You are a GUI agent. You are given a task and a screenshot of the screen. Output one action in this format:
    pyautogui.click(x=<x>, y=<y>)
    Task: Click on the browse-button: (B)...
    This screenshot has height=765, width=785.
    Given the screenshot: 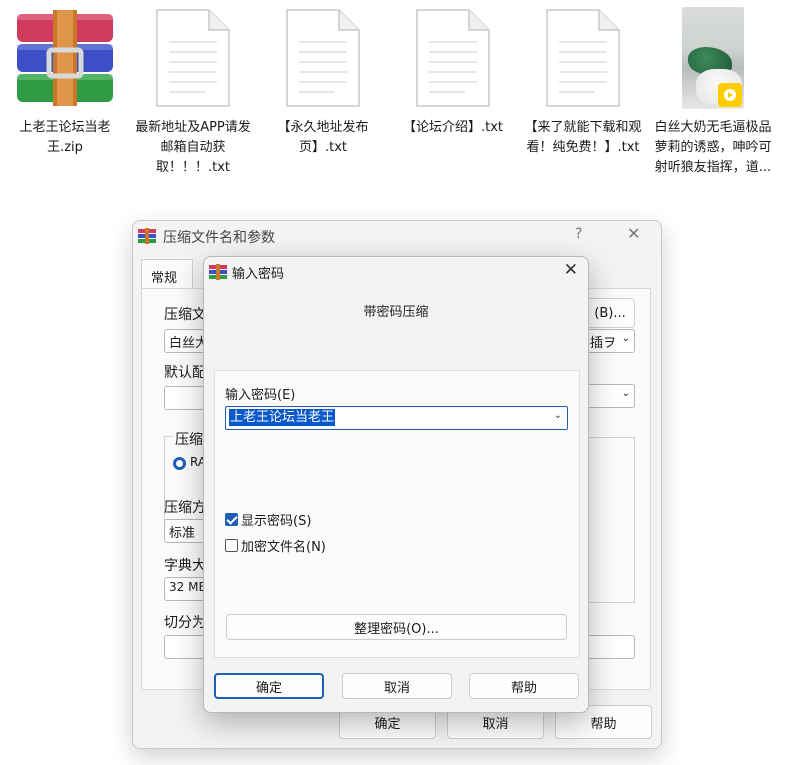 What is the action you would take?
    pyautogui.click(x=610, y=313)
    